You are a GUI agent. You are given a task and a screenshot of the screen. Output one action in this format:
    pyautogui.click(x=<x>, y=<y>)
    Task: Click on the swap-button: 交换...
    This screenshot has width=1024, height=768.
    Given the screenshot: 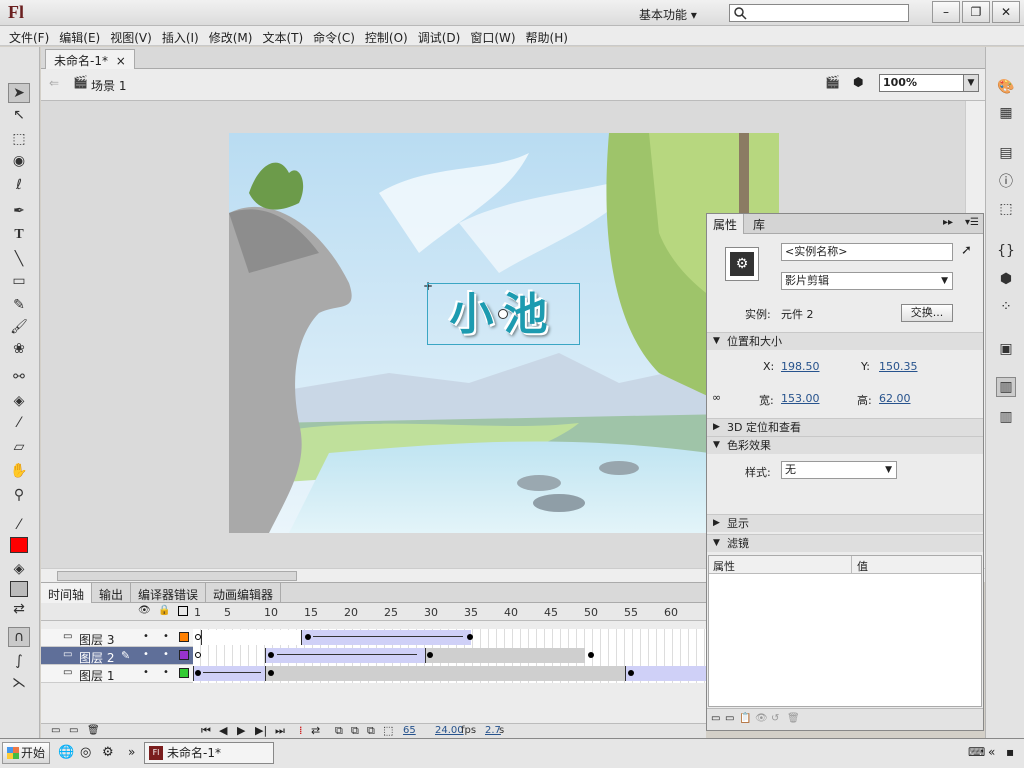 What is the action you would take?
    pyautogui.click(x=927, y=313)
    